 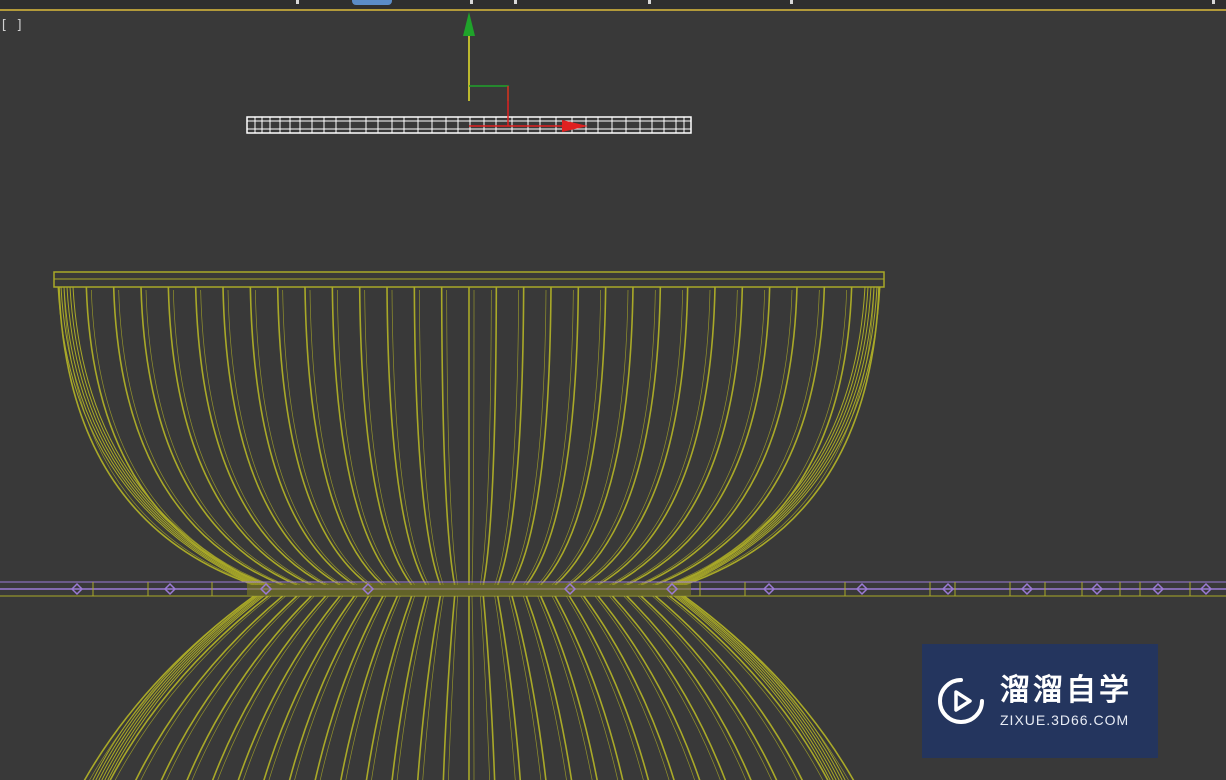 I want to click on gizmo-plane-handle, so click(x=489, y=93).